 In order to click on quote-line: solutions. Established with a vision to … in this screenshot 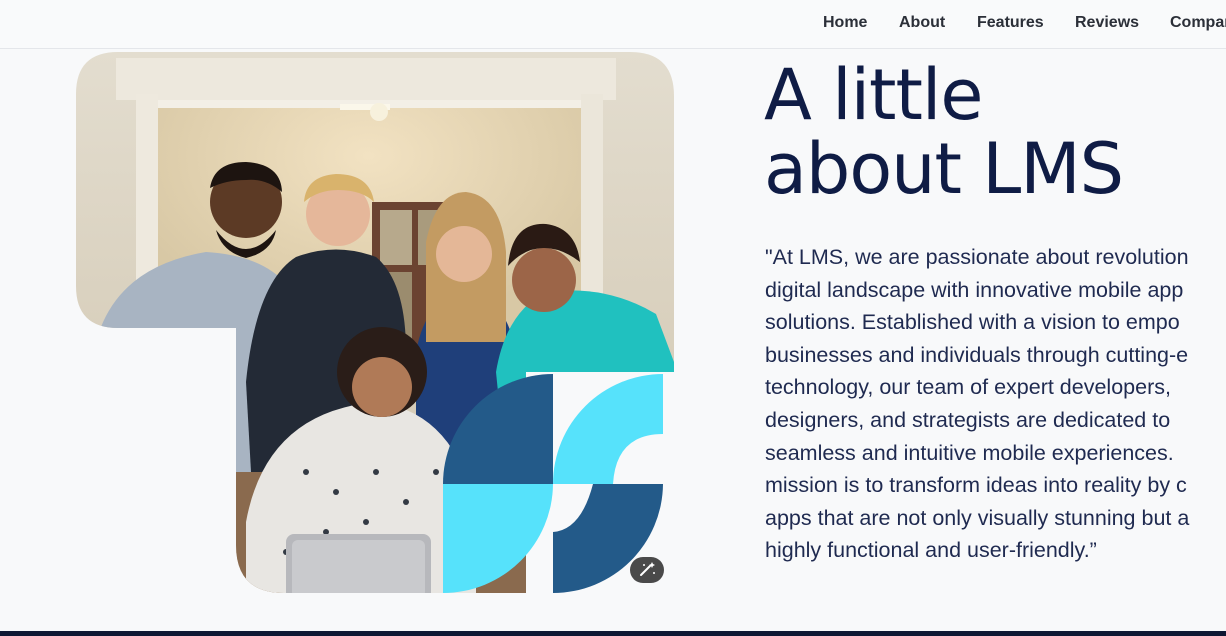, I will do `click(972, 322)`.